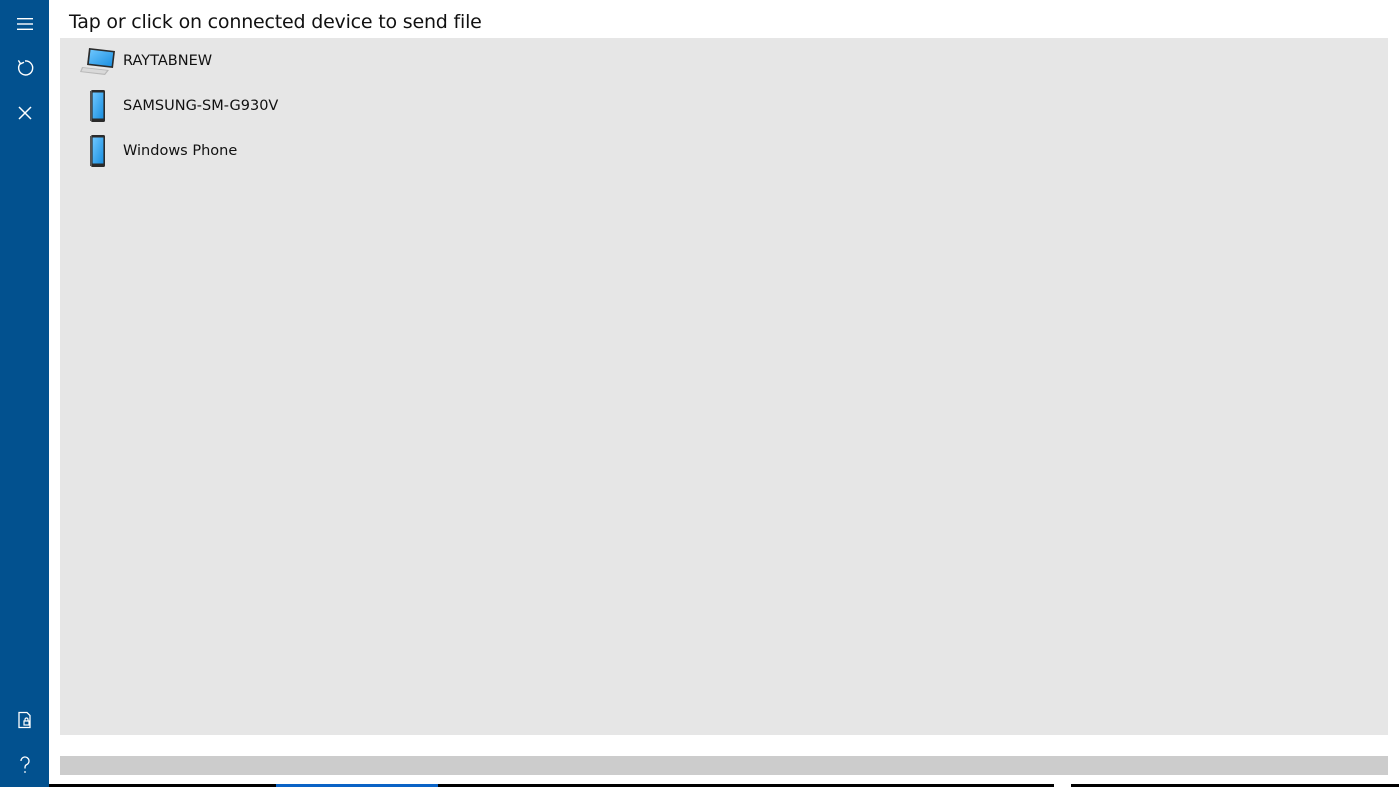 This screenshot has height=787, width=1399. I want to click on hamburger-icon, so click(24, 24).